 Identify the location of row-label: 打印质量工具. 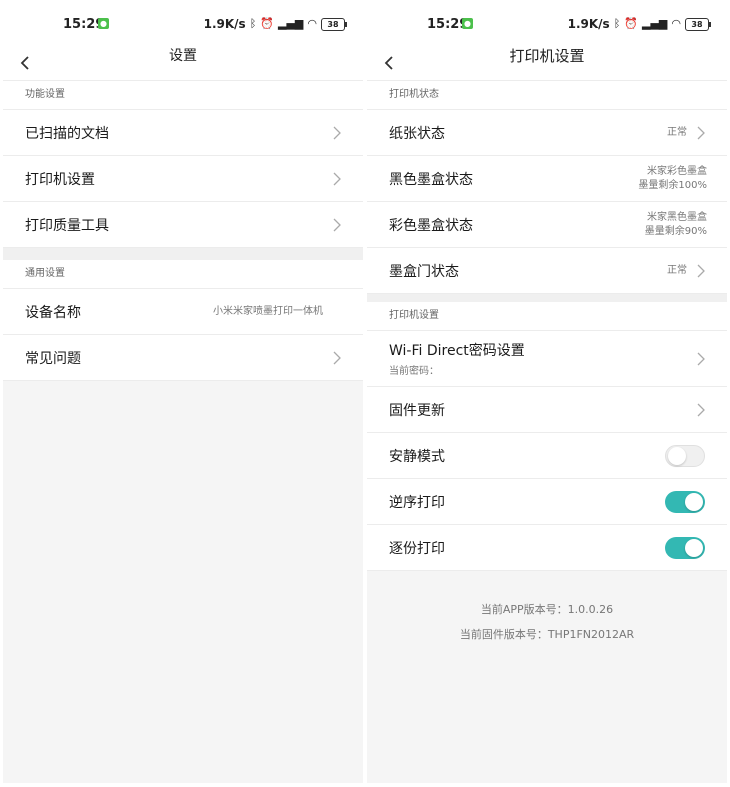
(67, 225).